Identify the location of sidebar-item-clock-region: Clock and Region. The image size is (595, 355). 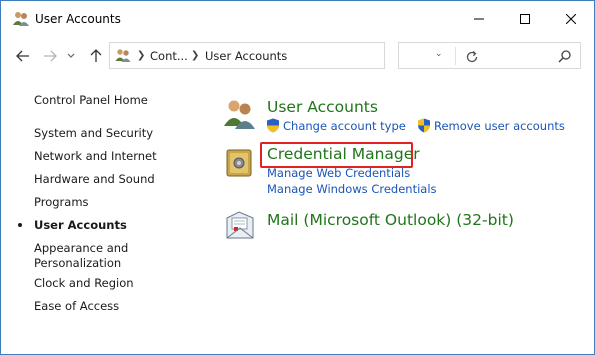
(84, 283).